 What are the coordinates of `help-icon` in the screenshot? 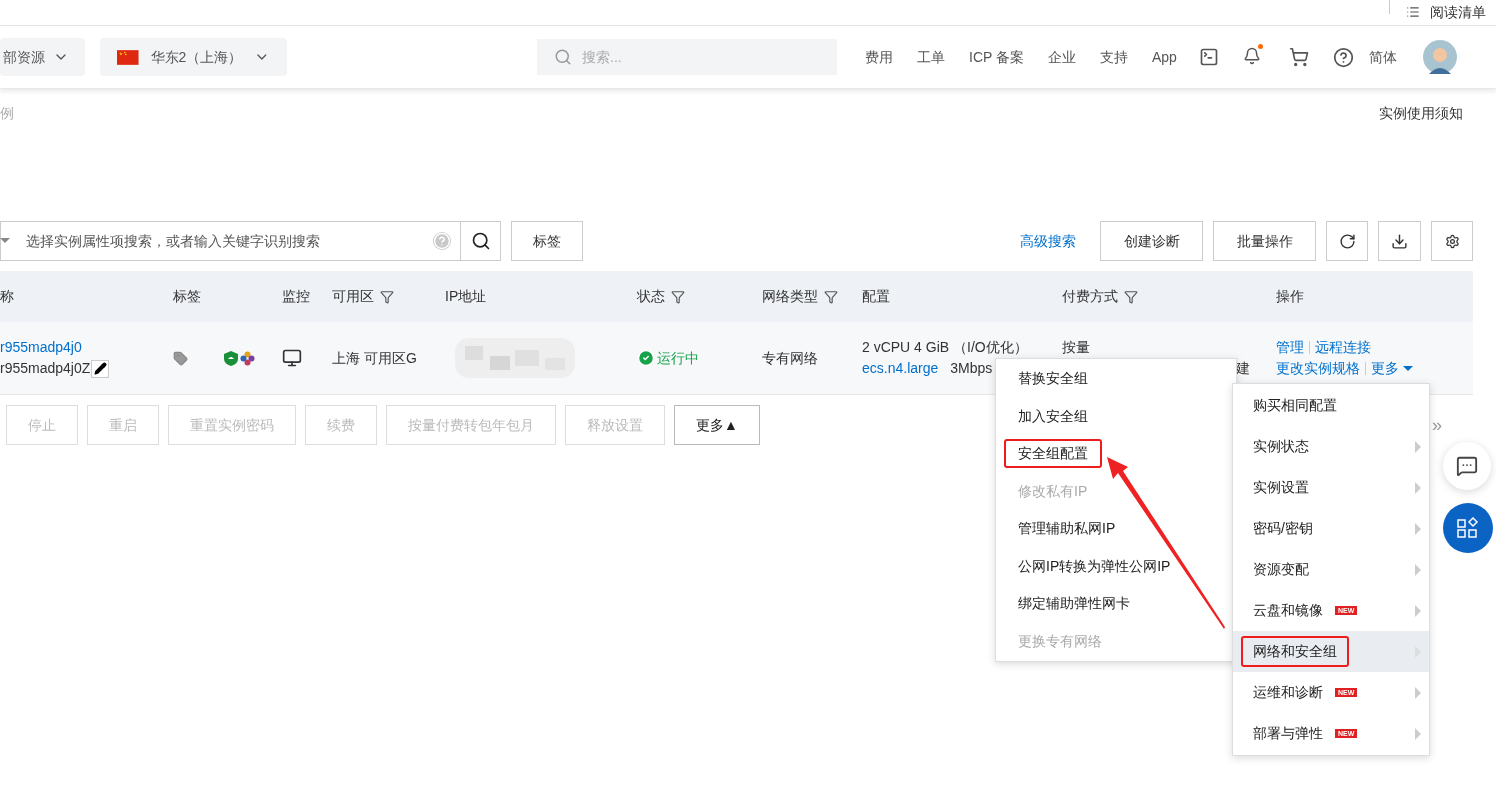 It's located at (1343, 57).